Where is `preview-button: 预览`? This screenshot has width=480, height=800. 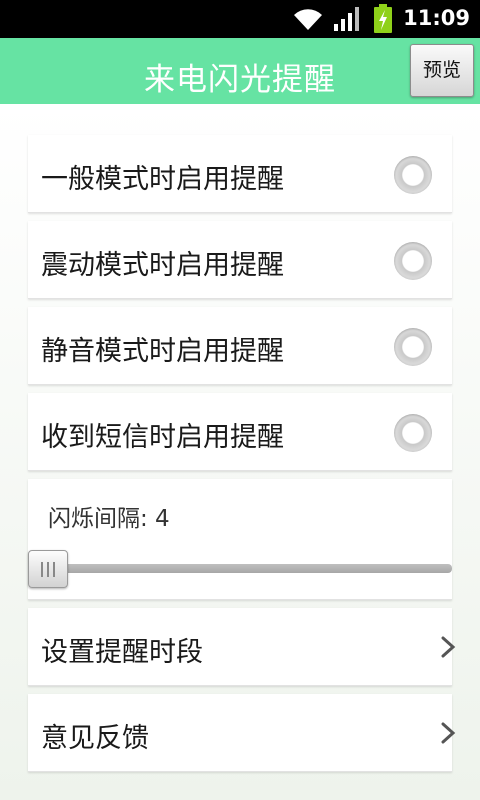 preview-button: 预览 is located at coordinates (442, 70).